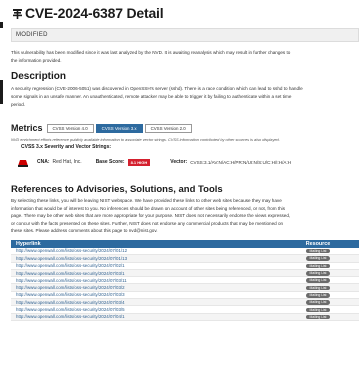 Image resolution: width=359 pixels, height=381 pixels. Describe the element at coordinates (36, 60) in the screenshot. I see `notice-line: the information provided.` at that location.